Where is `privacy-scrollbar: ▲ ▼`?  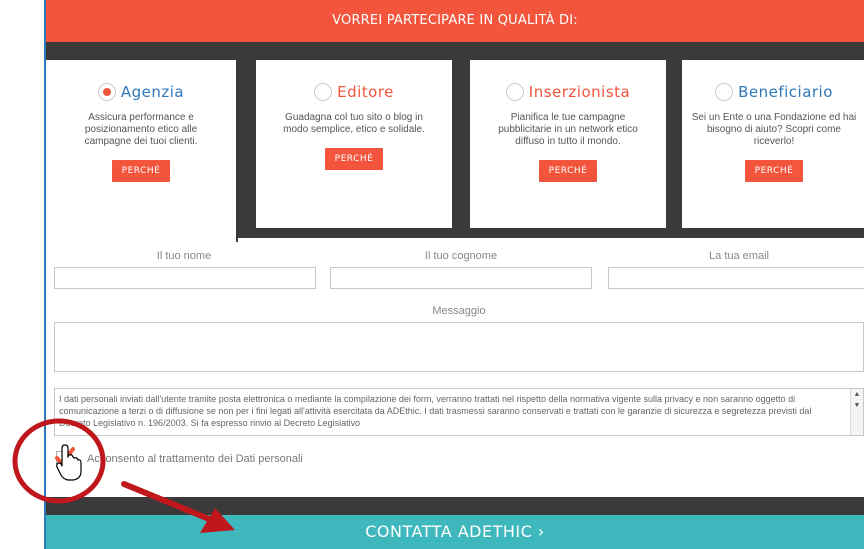
privacy-scrollbar: ▲ ▼ is located at coordinates (856, 412).